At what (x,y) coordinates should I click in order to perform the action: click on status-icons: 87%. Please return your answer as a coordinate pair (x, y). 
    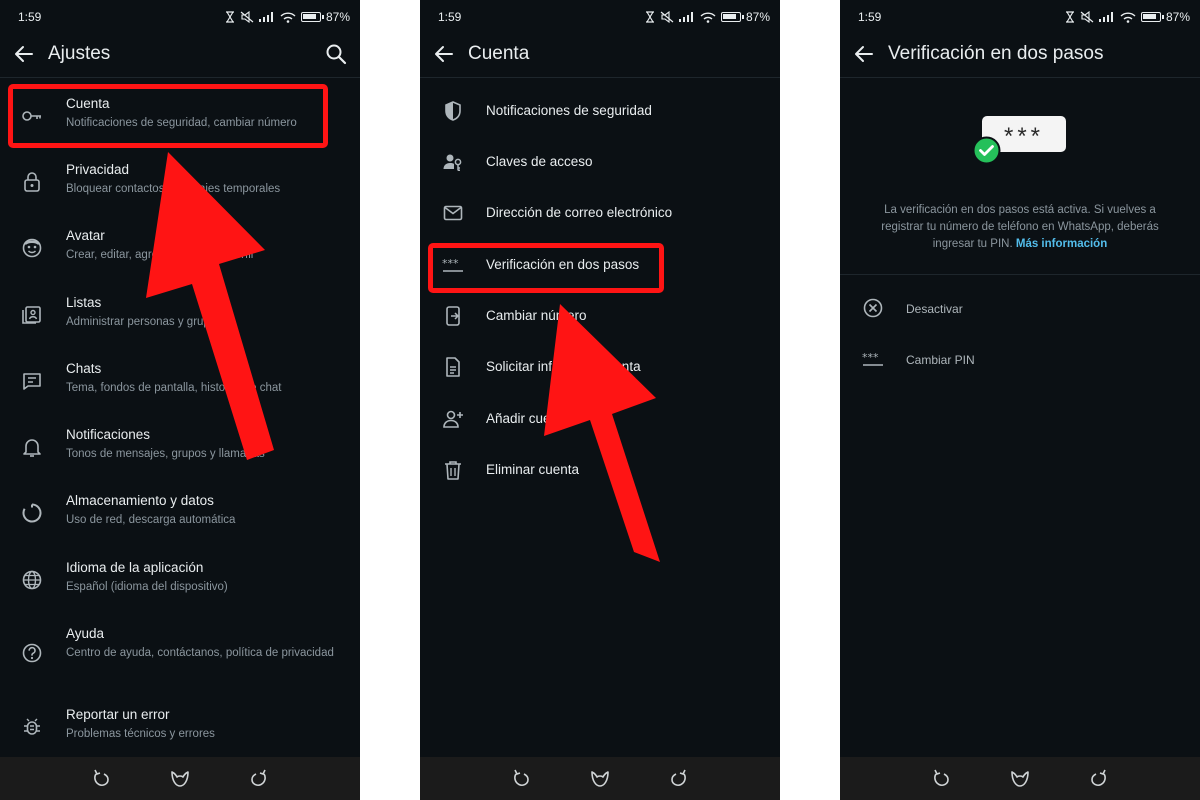
    Looking at the image, I should click on (1127, 17).